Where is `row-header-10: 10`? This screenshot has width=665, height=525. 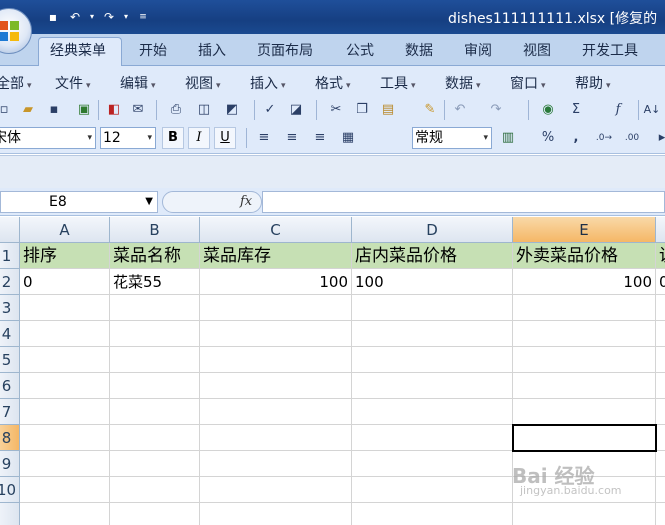 row-header-10: 10 is located at coordinates (10, 490).